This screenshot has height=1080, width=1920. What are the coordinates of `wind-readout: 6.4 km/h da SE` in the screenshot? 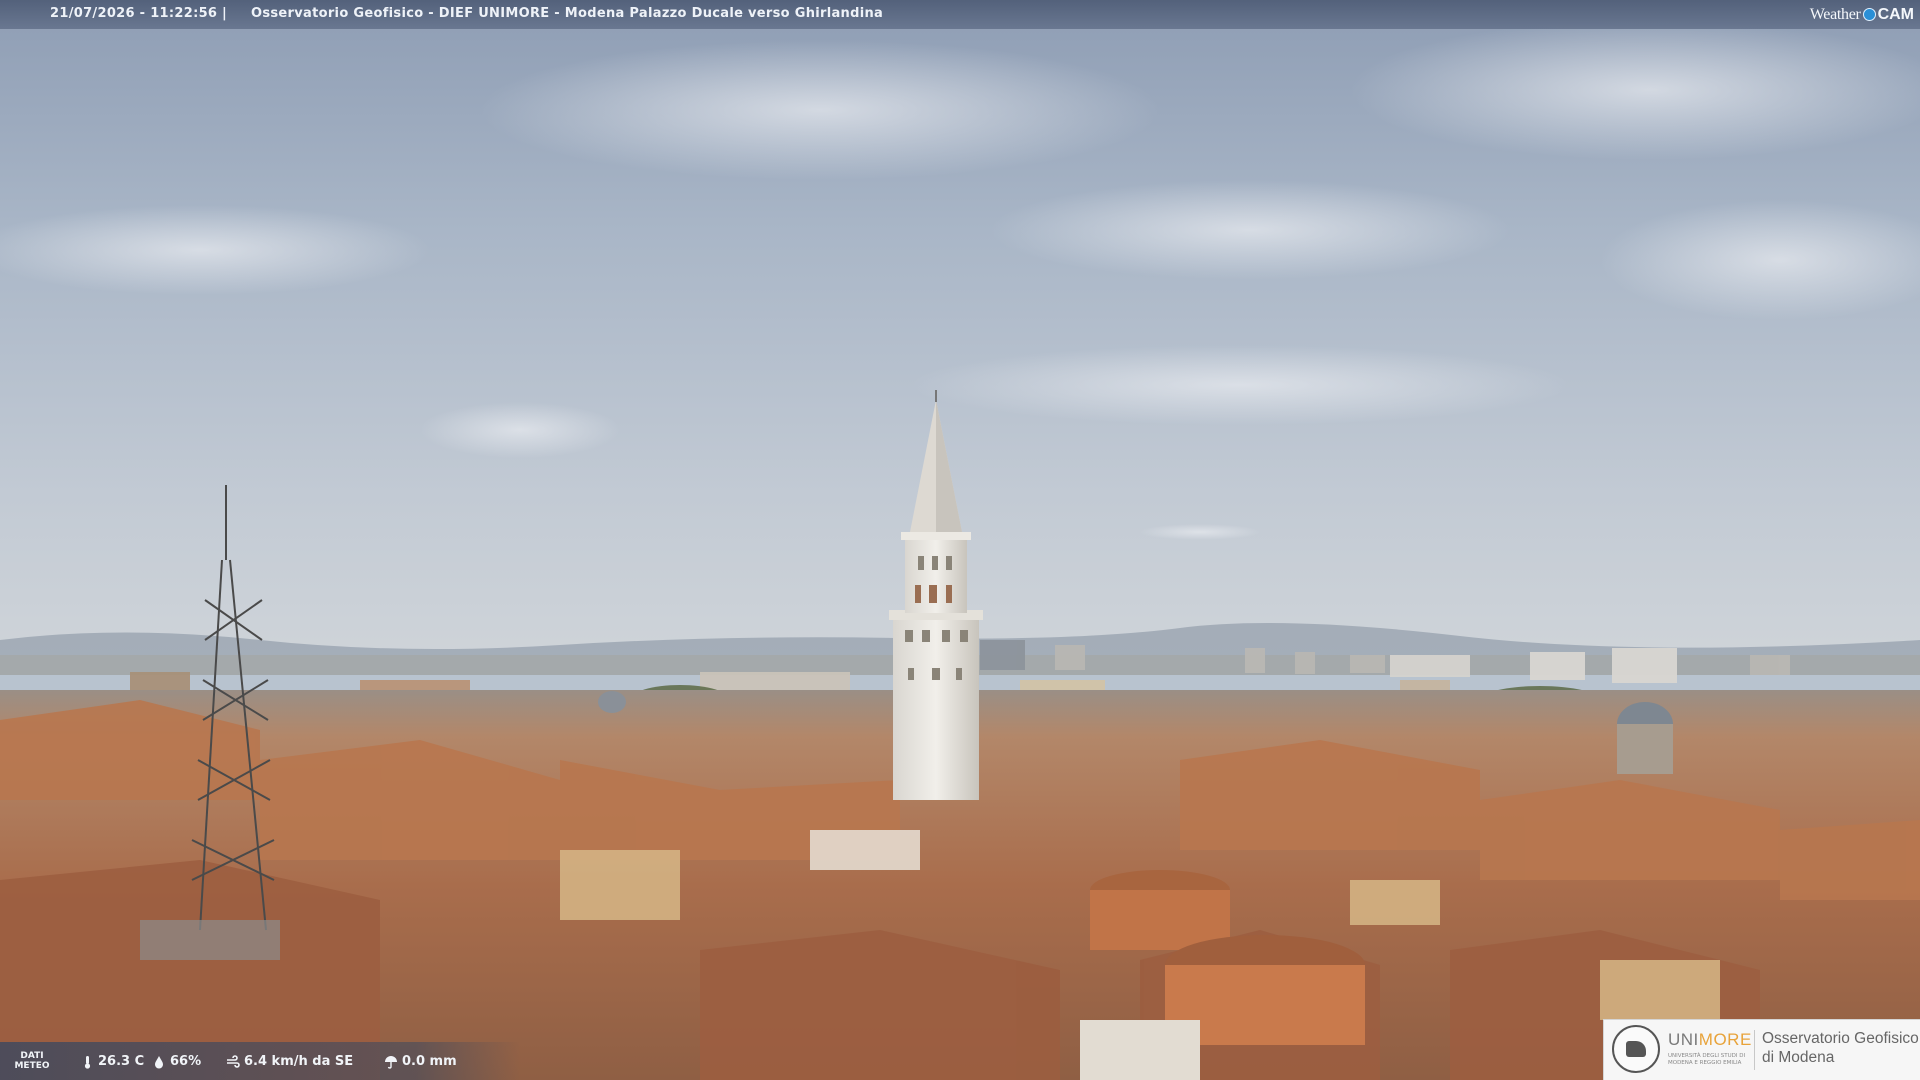 It's located at (289, 1061).